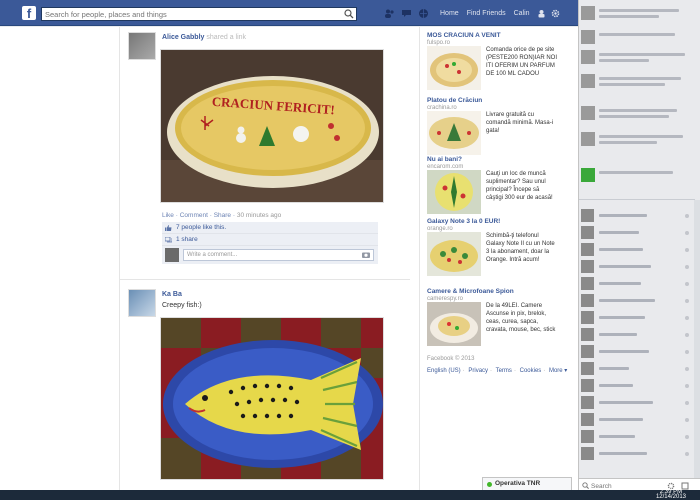  I want to click on privacy-shortcuts-icon, so click(541, 13).